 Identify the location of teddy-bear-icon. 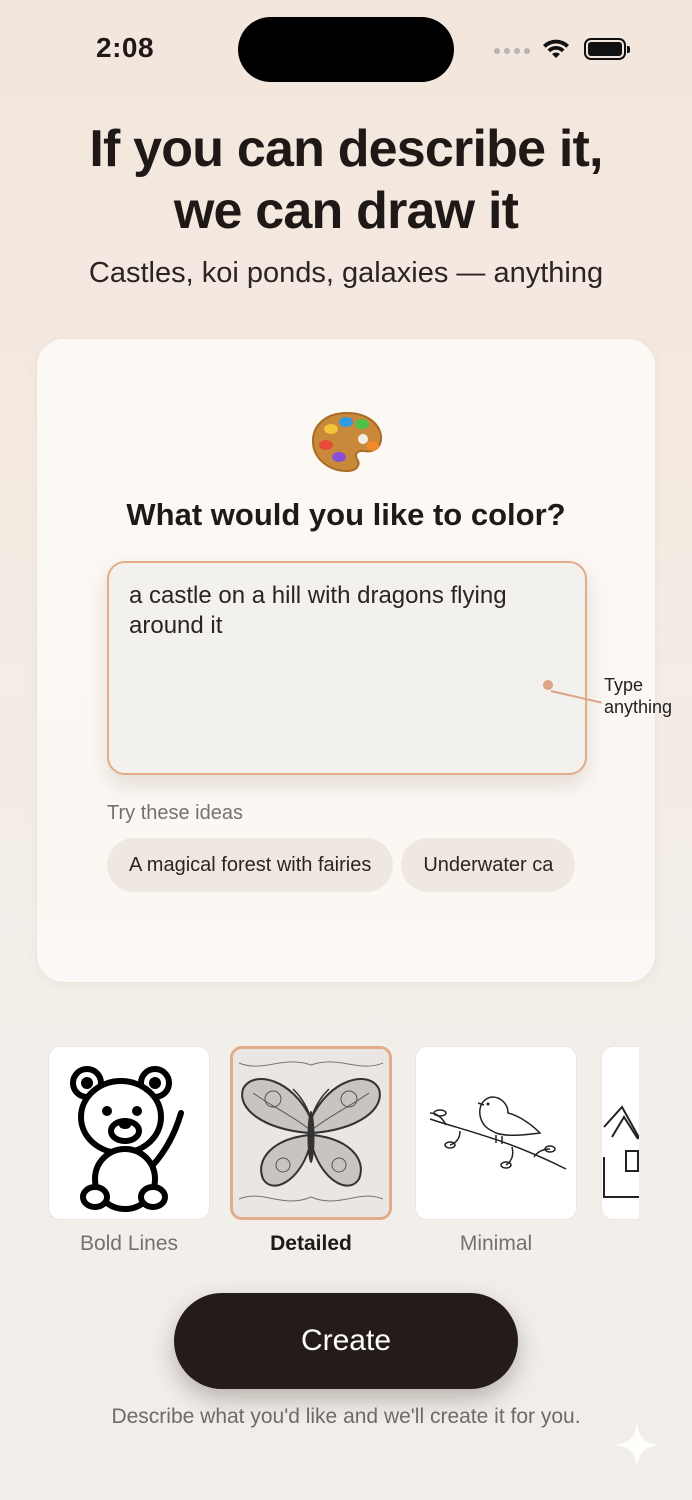
(127, 1139).